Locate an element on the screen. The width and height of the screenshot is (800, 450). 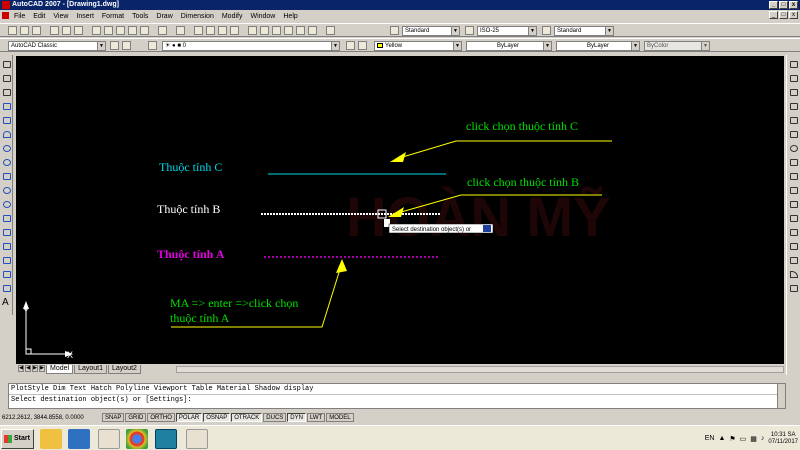
text-style-select: Standard ▼ is located at coordinates (431, 31).